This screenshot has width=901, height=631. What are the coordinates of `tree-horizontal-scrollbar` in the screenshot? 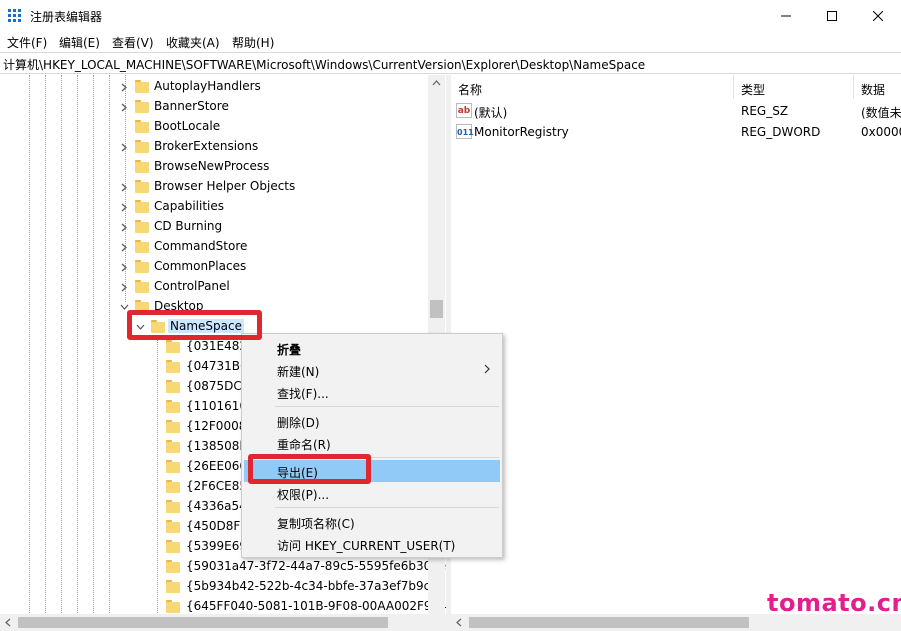 It's located at (223, 622).